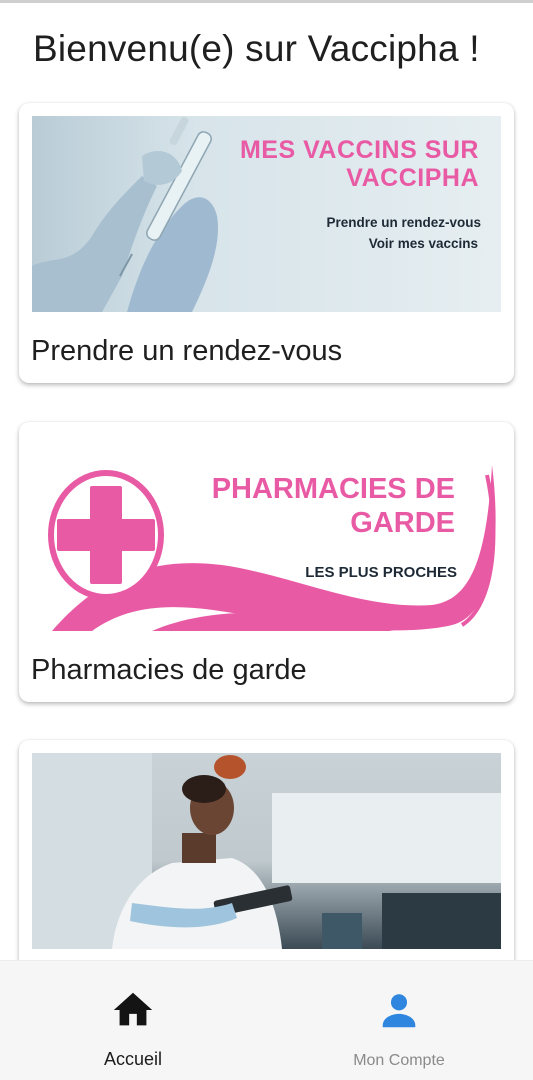 The image size is (533, 1080). Describe the element at coordinates (399, 1060) in the screenshot. I see `nav-label-account: Mon Compte` at that location.